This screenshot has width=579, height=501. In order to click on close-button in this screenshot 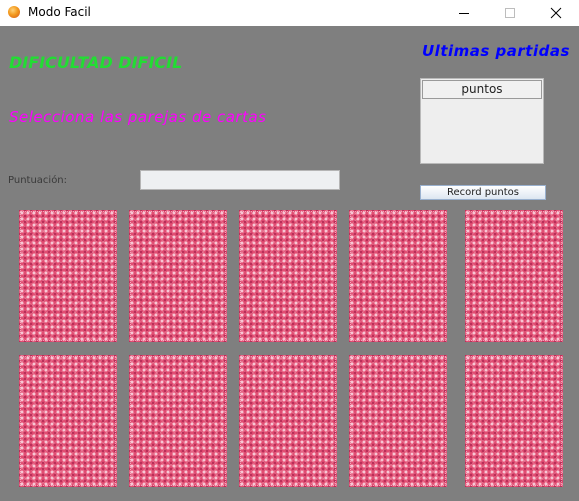, I will do `click(556, 13)`.